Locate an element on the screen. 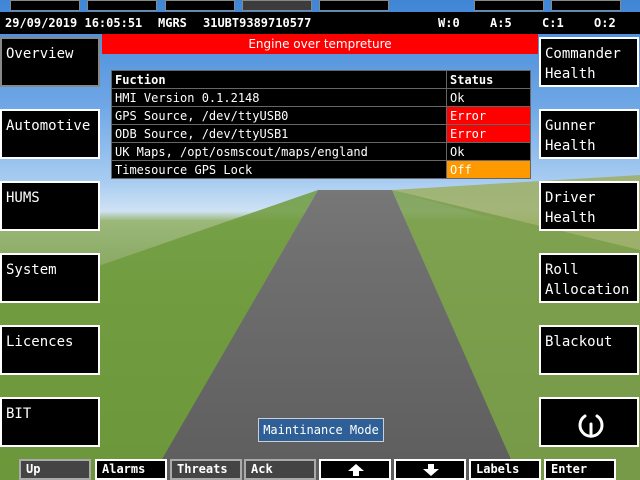  column-header-function: Fuction is located at coordinates (279, 79).